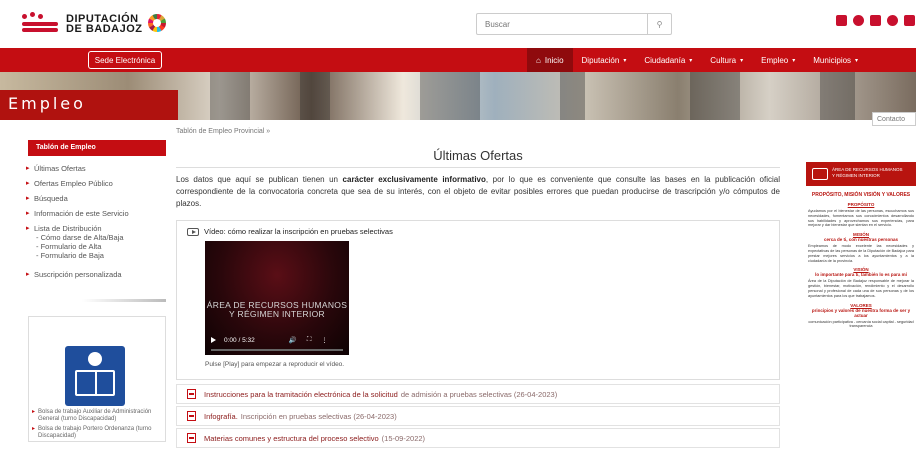 The image size is (916, 449). I want to click on sidebar-heading: Tablón de Empleo, so click(97, 148).